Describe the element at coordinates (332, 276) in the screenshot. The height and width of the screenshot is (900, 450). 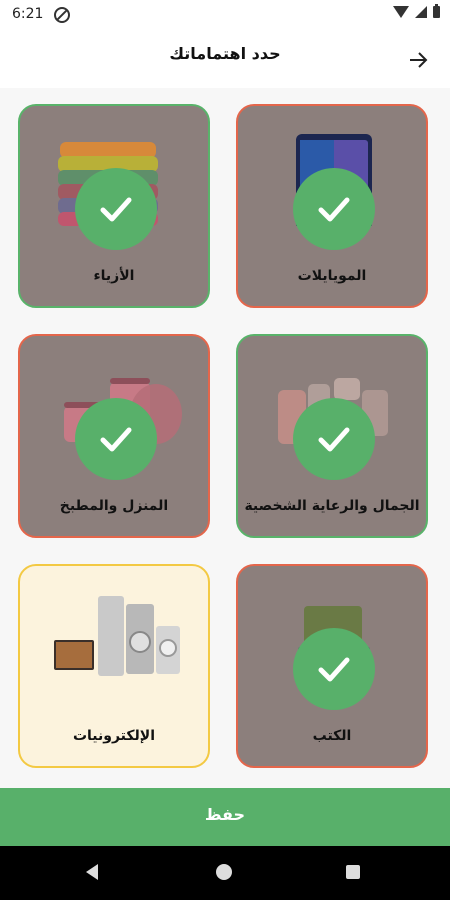
I see `category-label: المويايلات` at that location.